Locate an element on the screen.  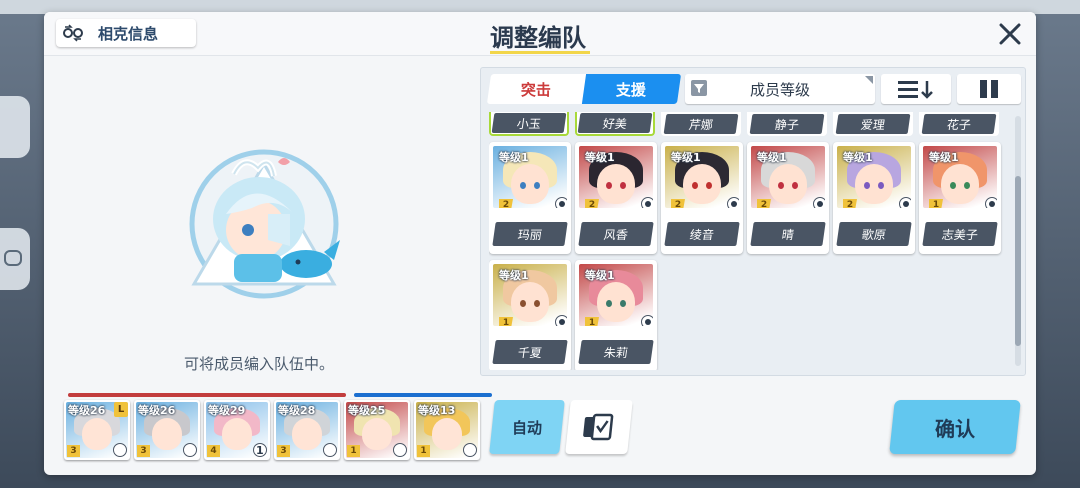
student-card: 等级1 2 绫音 is located at coordinates (702, 198).